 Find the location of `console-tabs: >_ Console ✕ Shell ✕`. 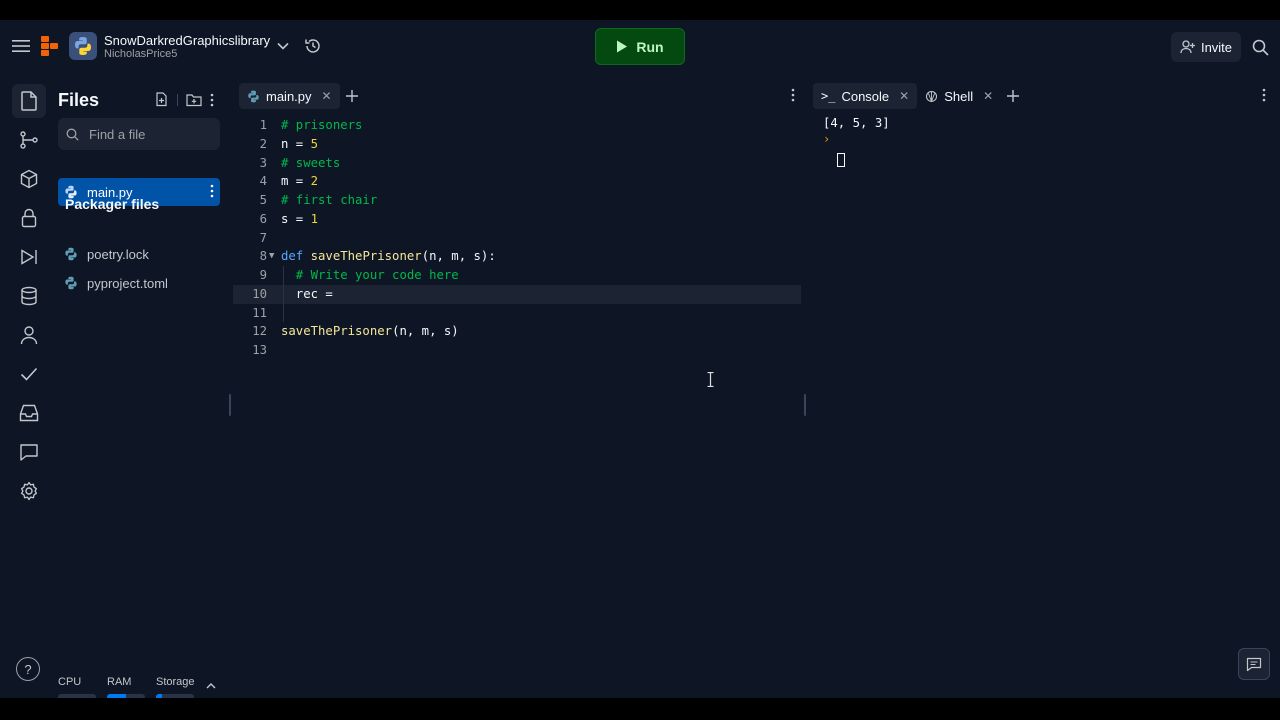

console-tabs: >_ Console ✕ Shell ✕ is located at coordinates (1040, 96).